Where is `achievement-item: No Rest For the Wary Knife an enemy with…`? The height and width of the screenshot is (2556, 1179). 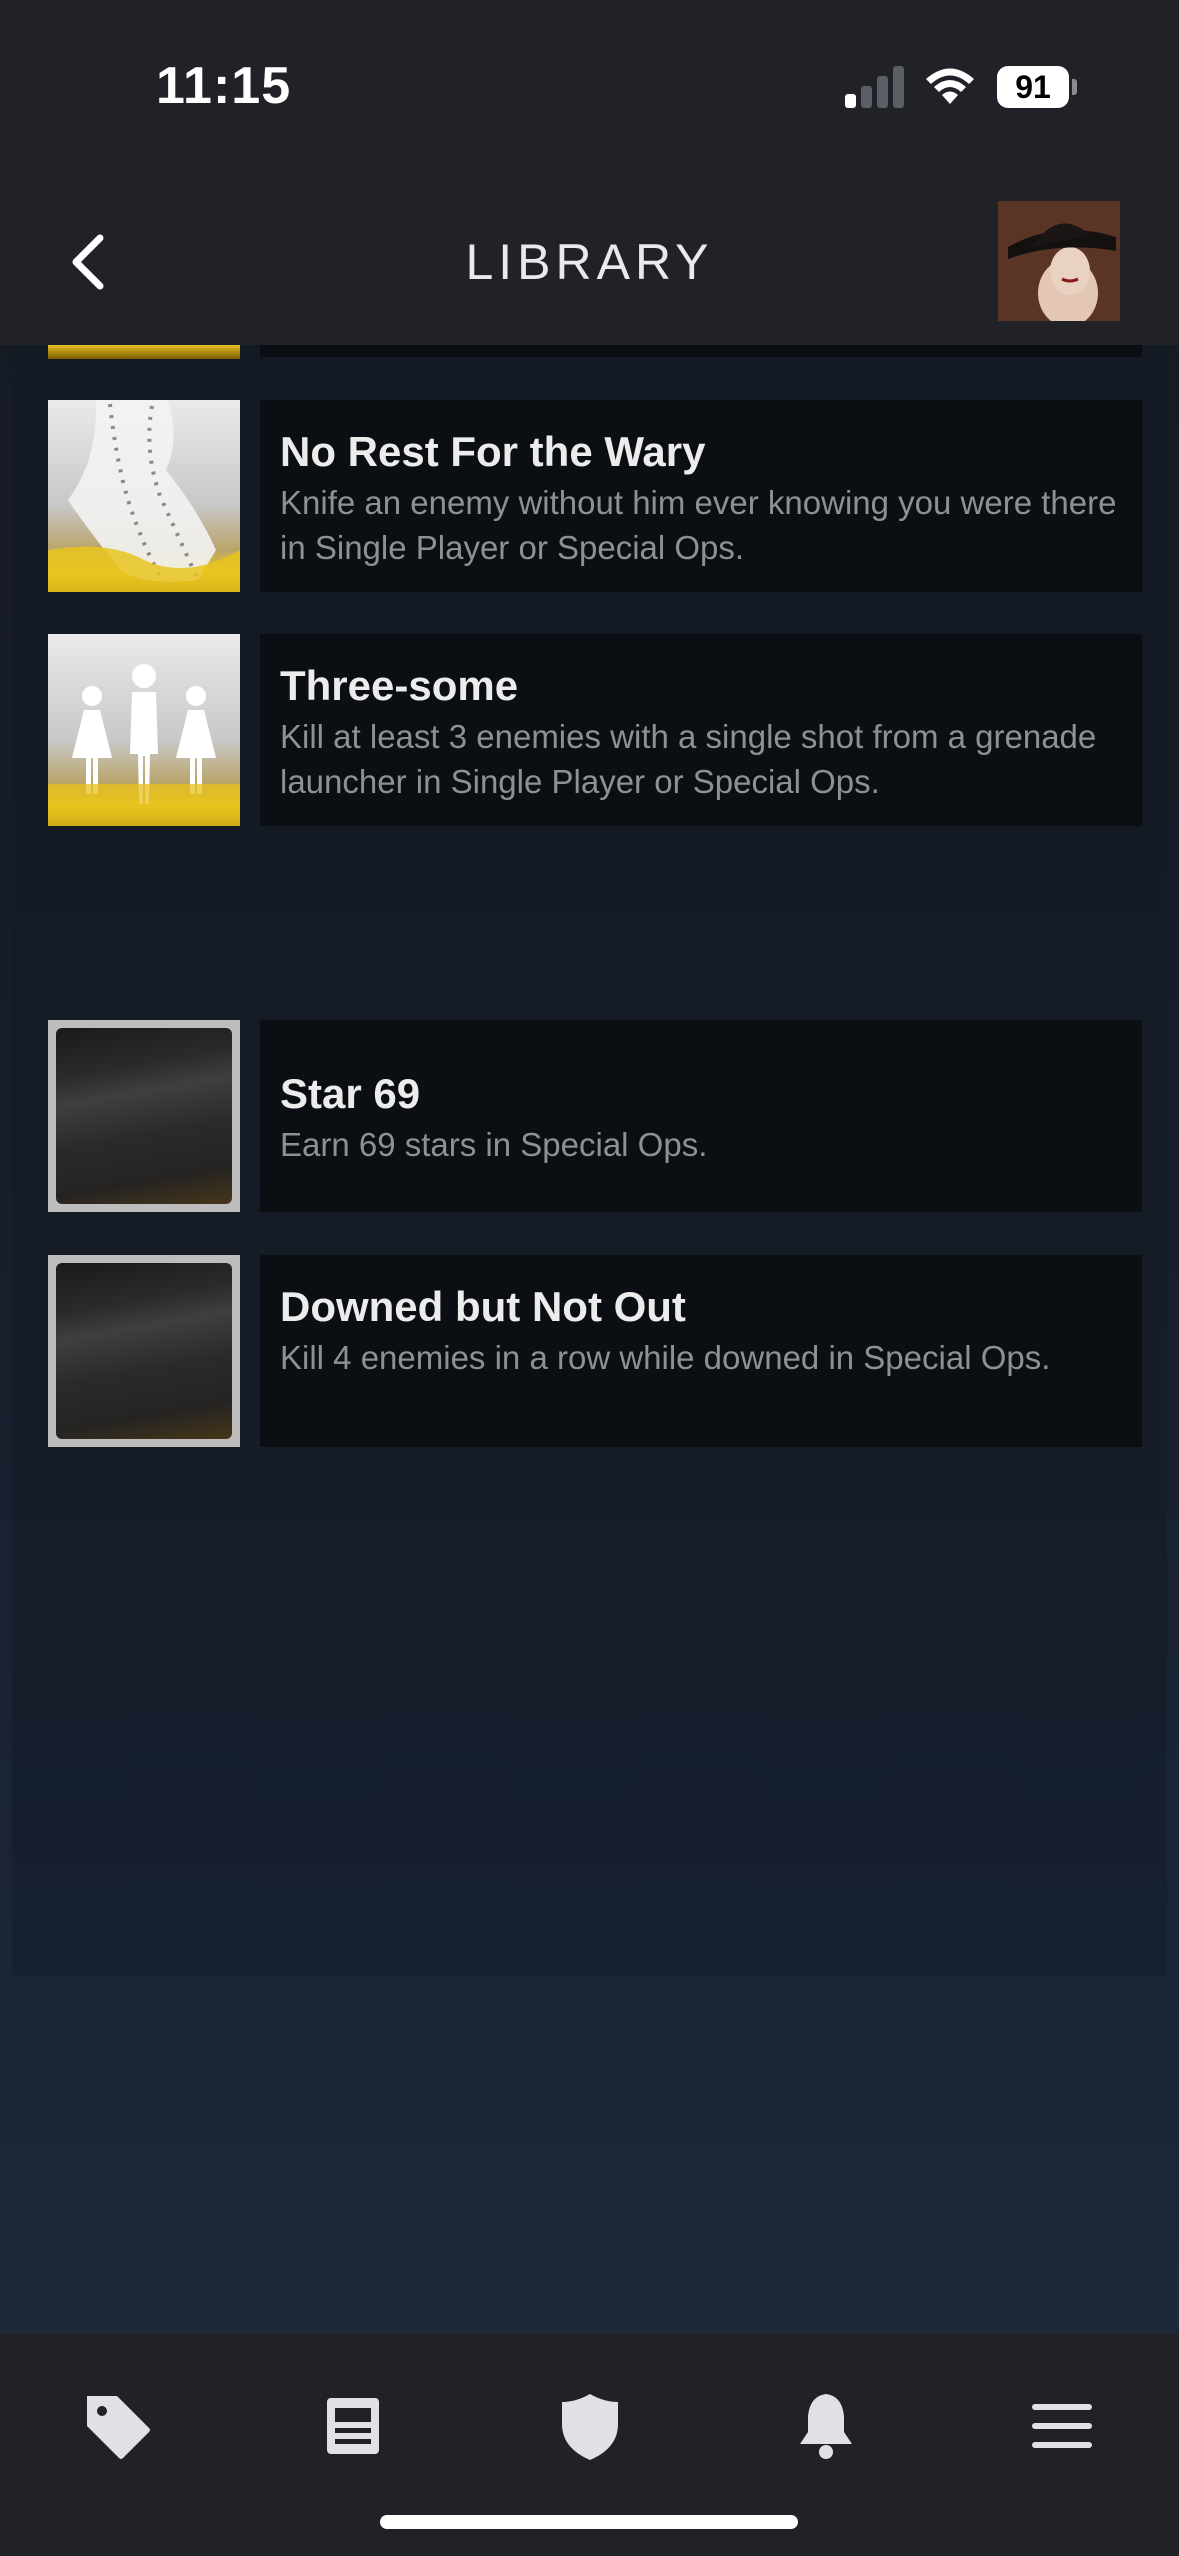 achievement-item: No Rest For the Wary Knife an enemy with… is located at coordinates (595, 496).